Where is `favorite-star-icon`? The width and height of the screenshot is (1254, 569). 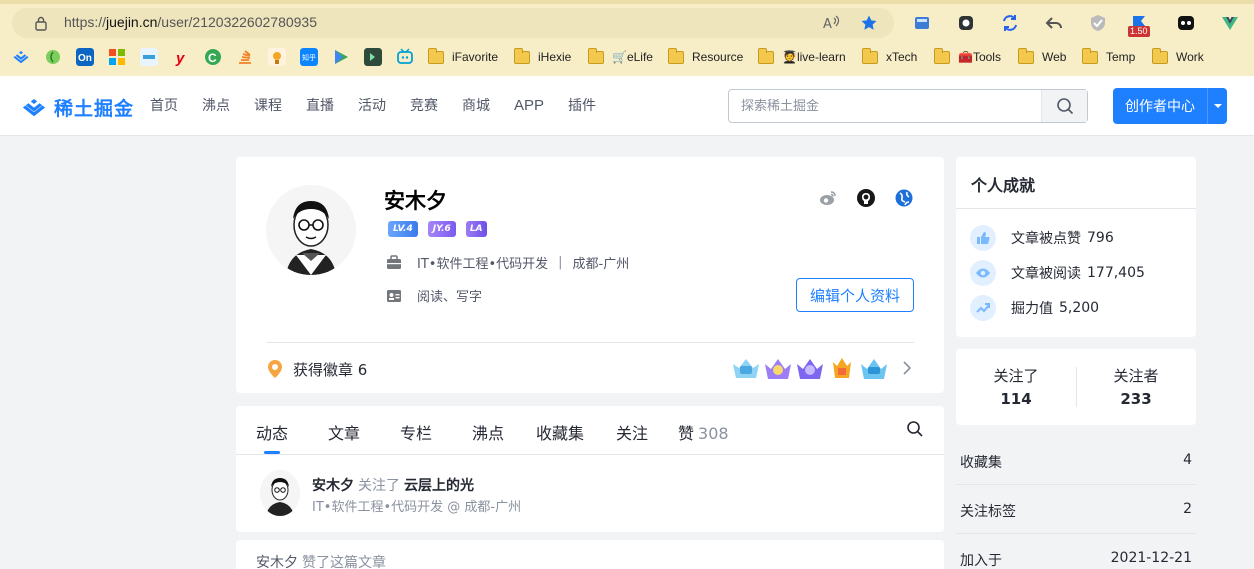 favorite-star-icon is located at coordinates (869, 23).